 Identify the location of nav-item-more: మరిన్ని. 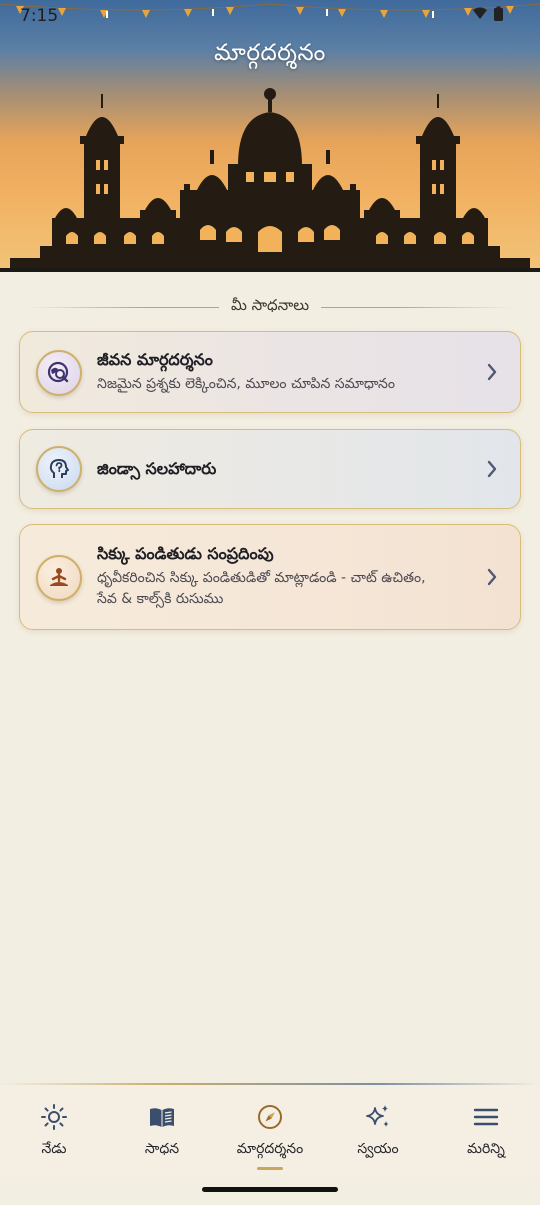
(486, 1130).